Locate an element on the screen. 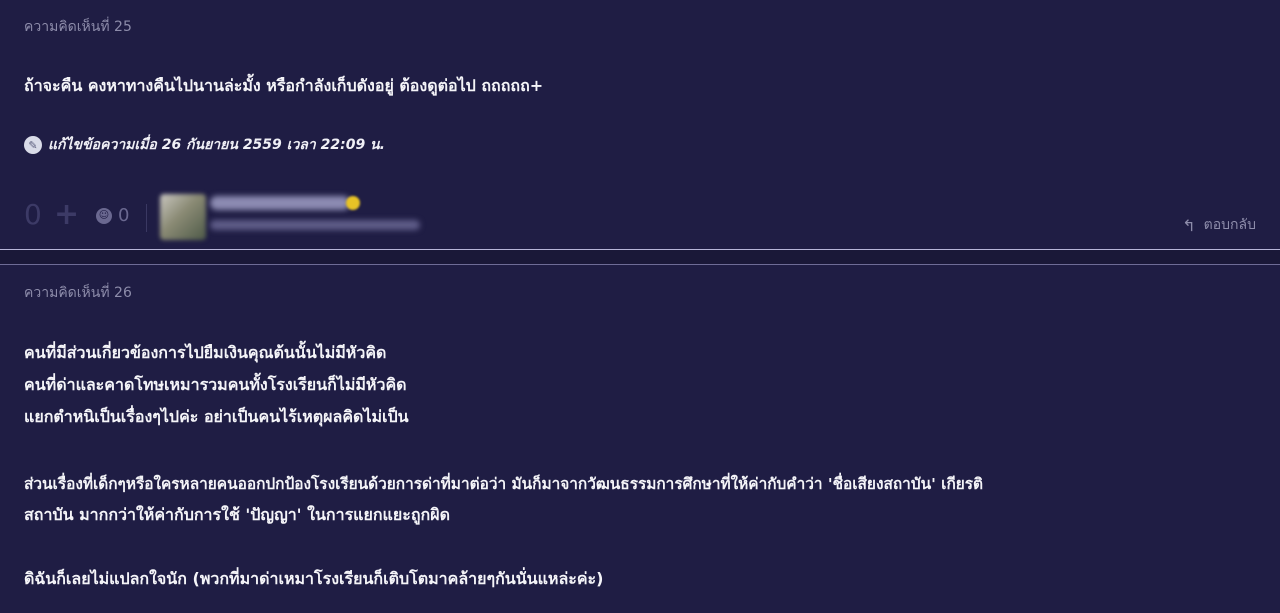  user-name-blurred is located at coordinates (280, 203).